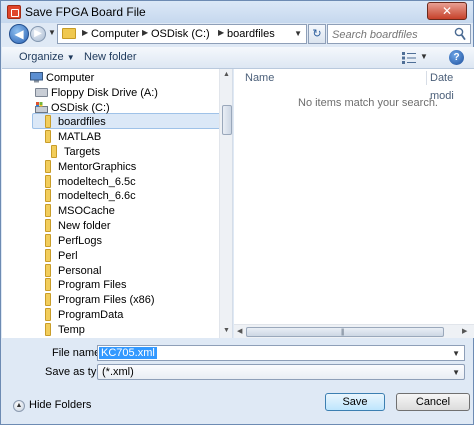  I want to click on tree-item-label: ProgramData, so click(91, 315).